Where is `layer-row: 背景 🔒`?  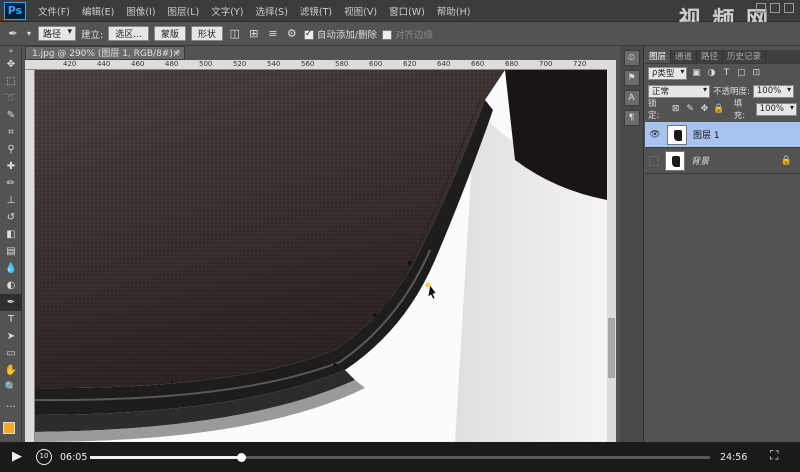 layer-row: 背景 🔒 is located at coordinates (722, 161).